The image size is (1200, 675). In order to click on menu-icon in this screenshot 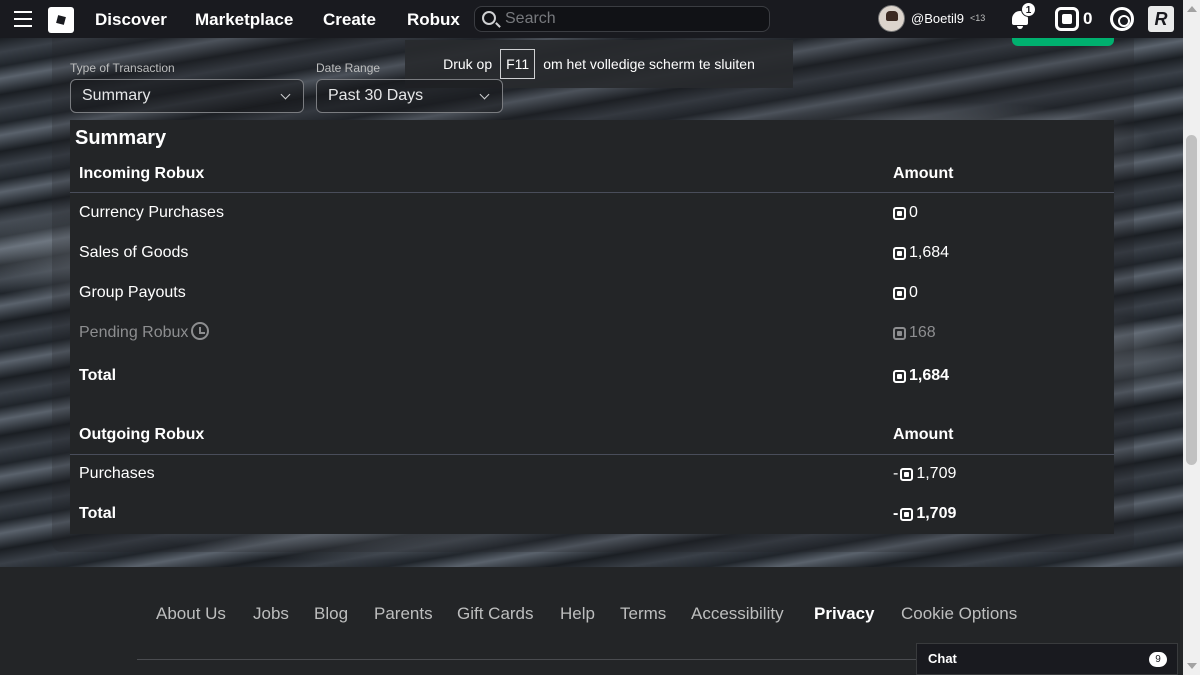, I will do `click(23, 19)`.